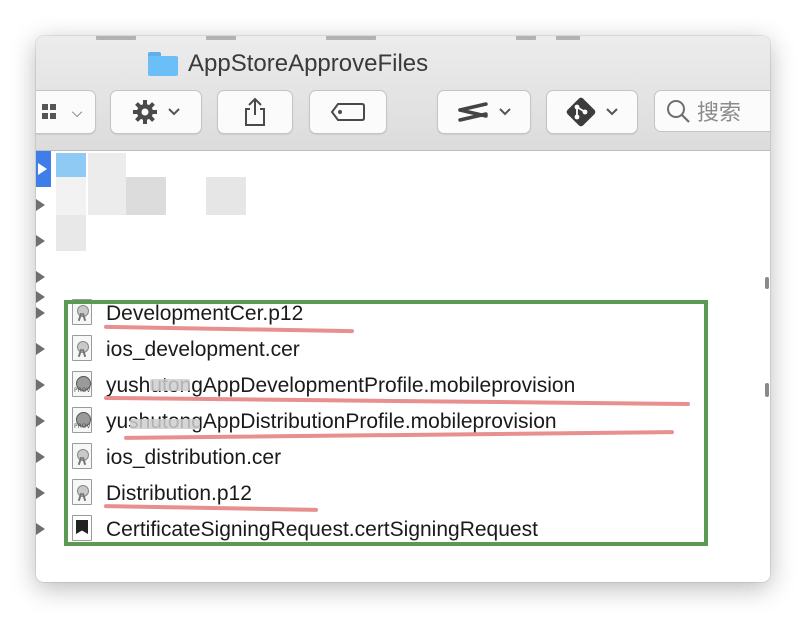 The height and width of the screenshot is (618, 806). I want to click on tags-button, so click(348, 112).